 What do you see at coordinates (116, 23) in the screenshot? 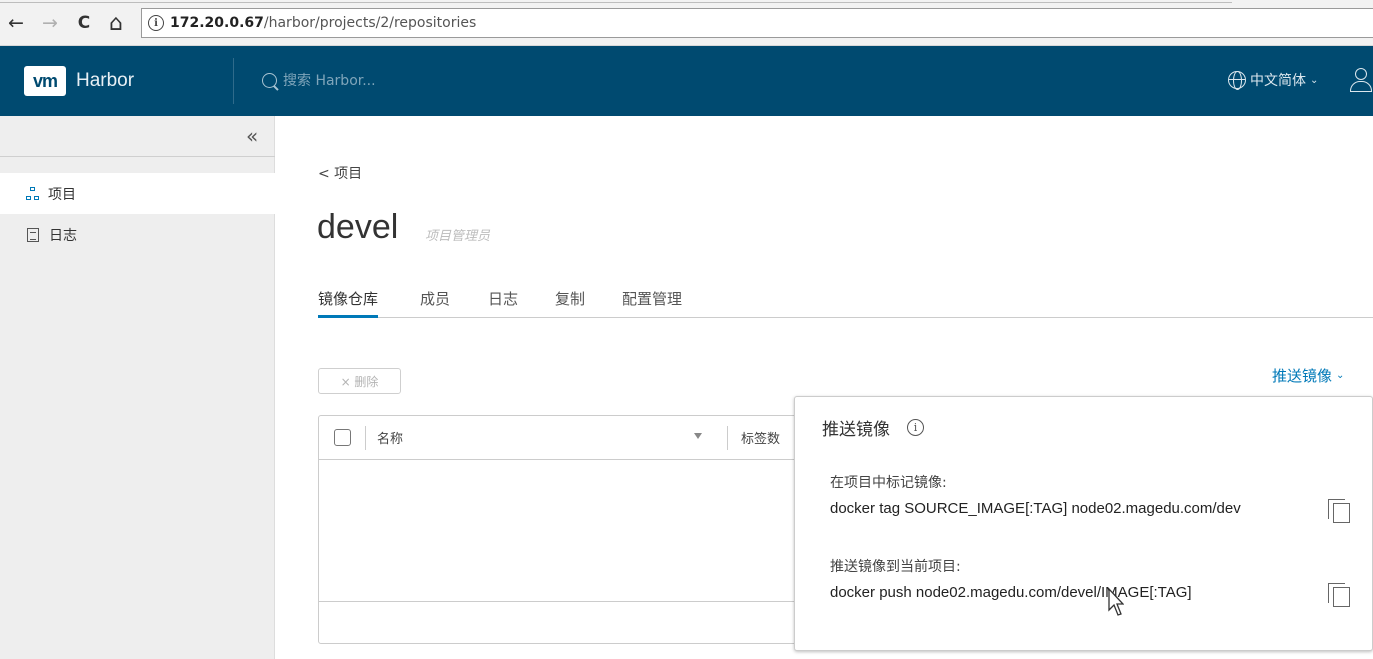
I see `home-icon: ⌂` at bounding box center [116, 23].